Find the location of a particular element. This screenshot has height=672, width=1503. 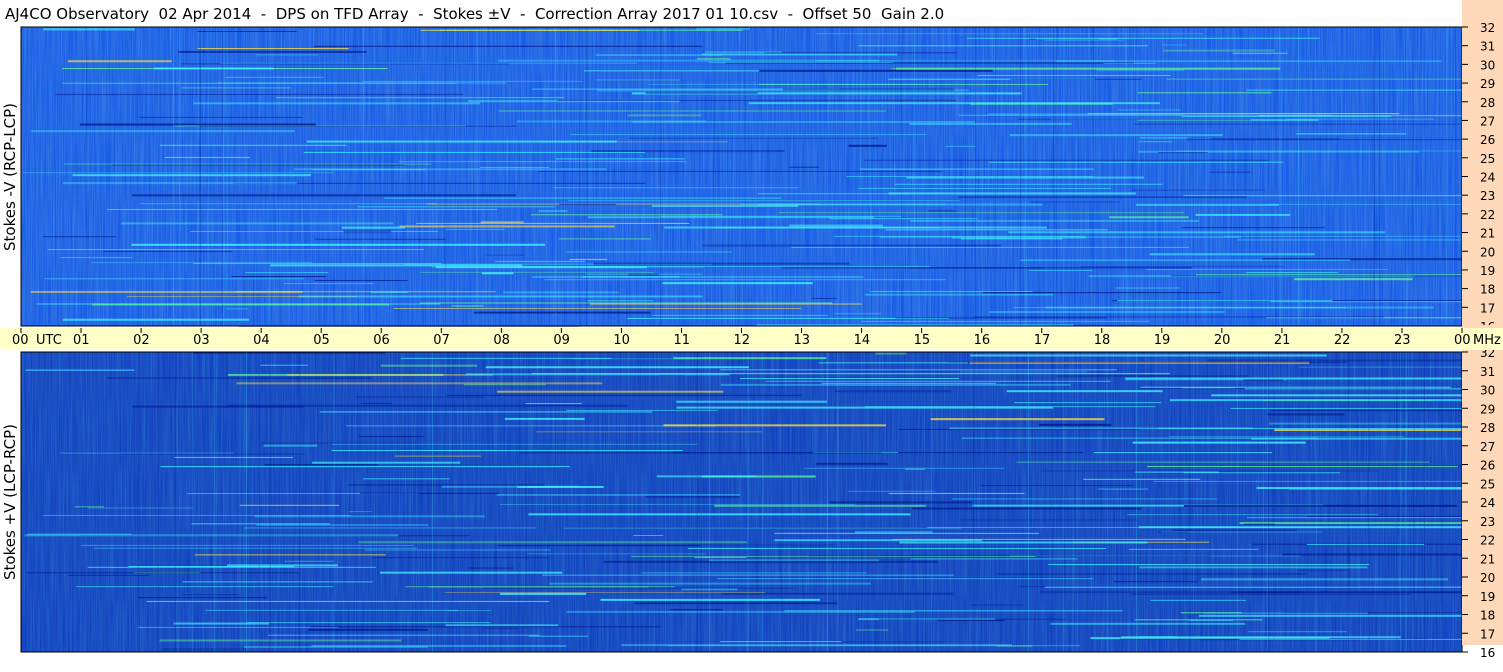

freq-tick-label: 30 is located at coordinates (1487, 391).